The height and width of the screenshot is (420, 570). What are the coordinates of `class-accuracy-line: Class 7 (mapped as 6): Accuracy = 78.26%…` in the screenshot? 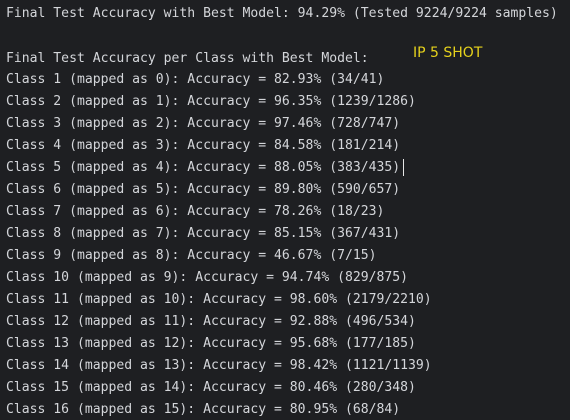 It's located at (195, 211).